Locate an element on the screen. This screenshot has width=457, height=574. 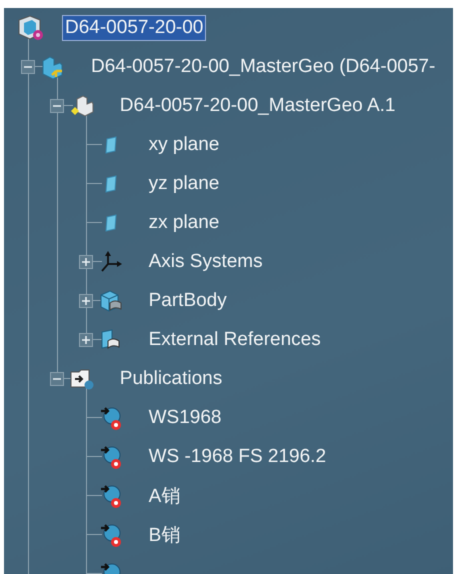
tree-item: xy plane is located at coordinates (184, 145).